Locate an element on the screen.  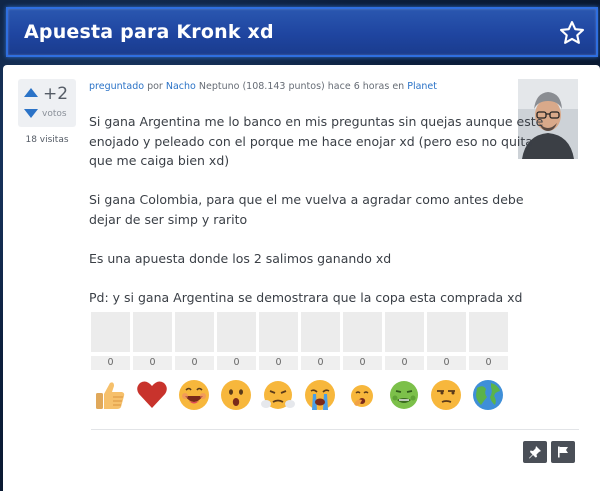
pin-icon is located at coordinates (535, 452).